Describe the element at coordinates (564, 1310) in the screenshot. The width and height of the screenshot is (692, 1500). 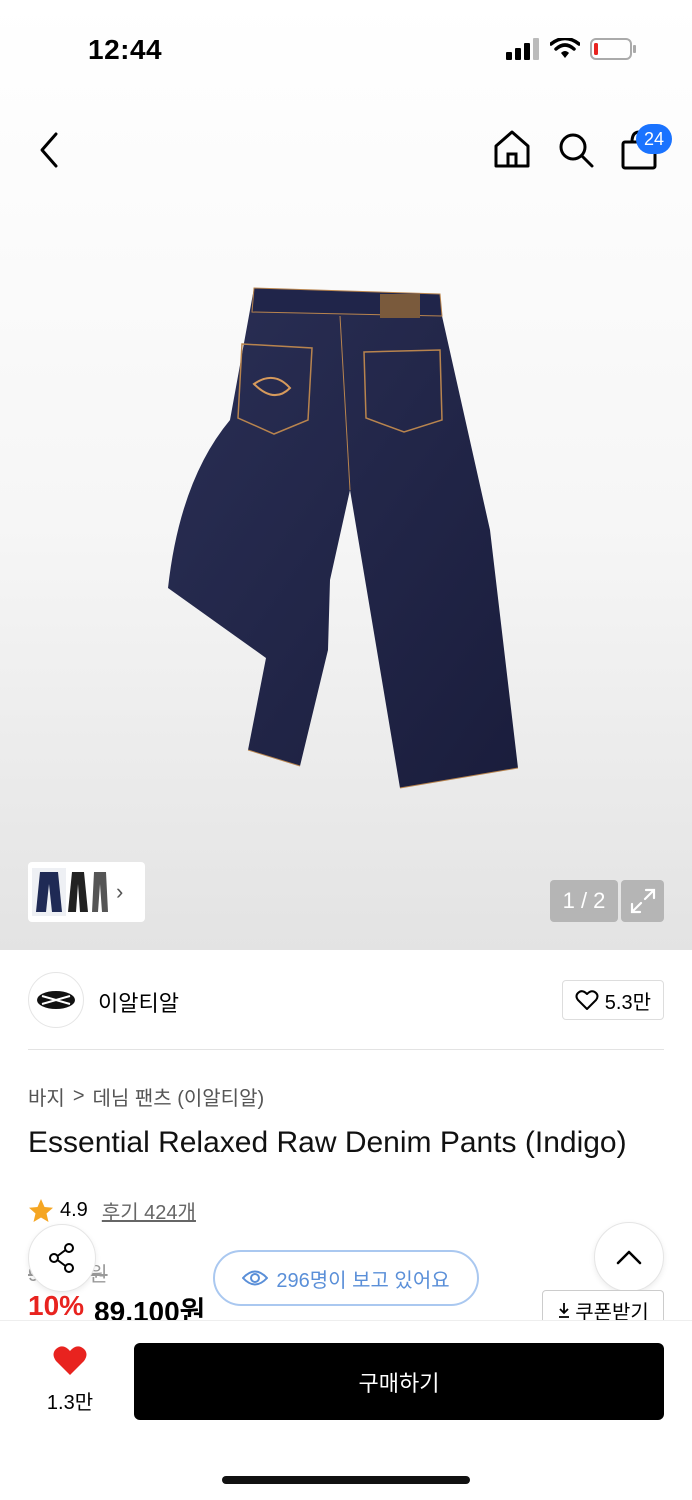
I see `download-icon` at that location.